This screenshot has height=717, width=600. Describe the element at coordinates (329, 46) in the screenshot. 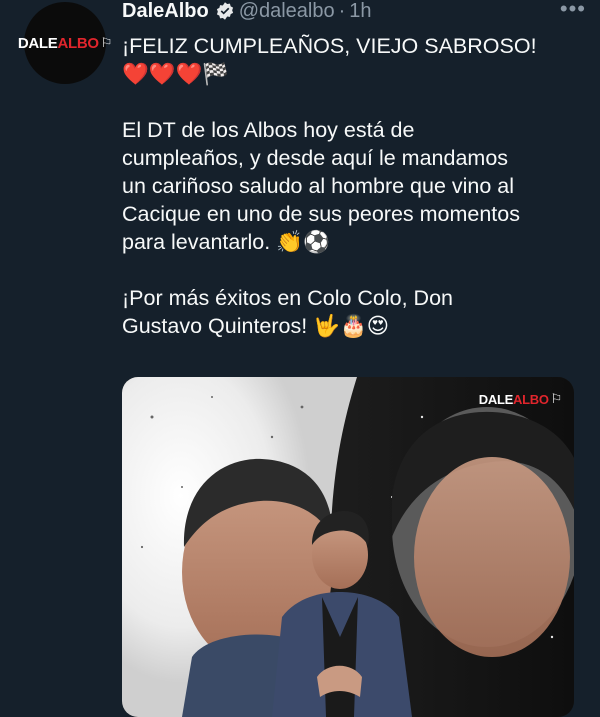

I see `tweet-line: ¡FELIZ CUMPLEAÑOS, VIEJO SABROSO!` at that location.